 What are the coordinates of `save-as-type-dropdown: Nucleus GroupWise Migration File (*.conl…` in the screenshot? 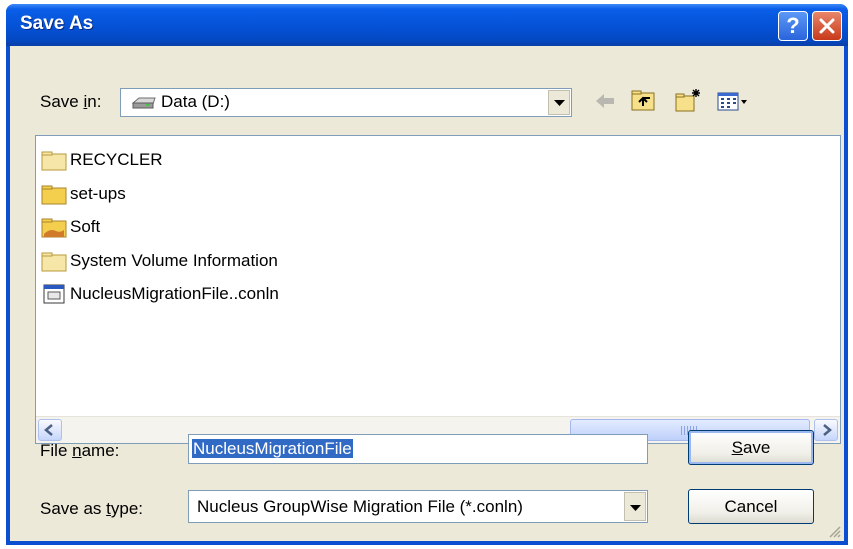 It's located at (418, 506).